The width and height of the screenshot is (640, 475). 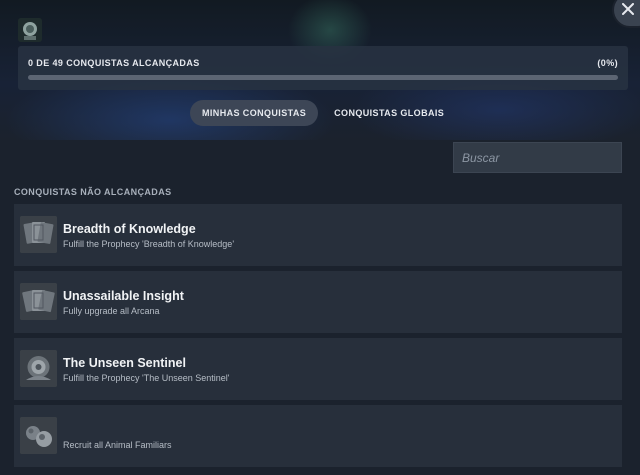 What do you see at coordinates (607, 63) in the screenshot?
I see `progress-percent: (0%)` at bounding box center [607, 63].